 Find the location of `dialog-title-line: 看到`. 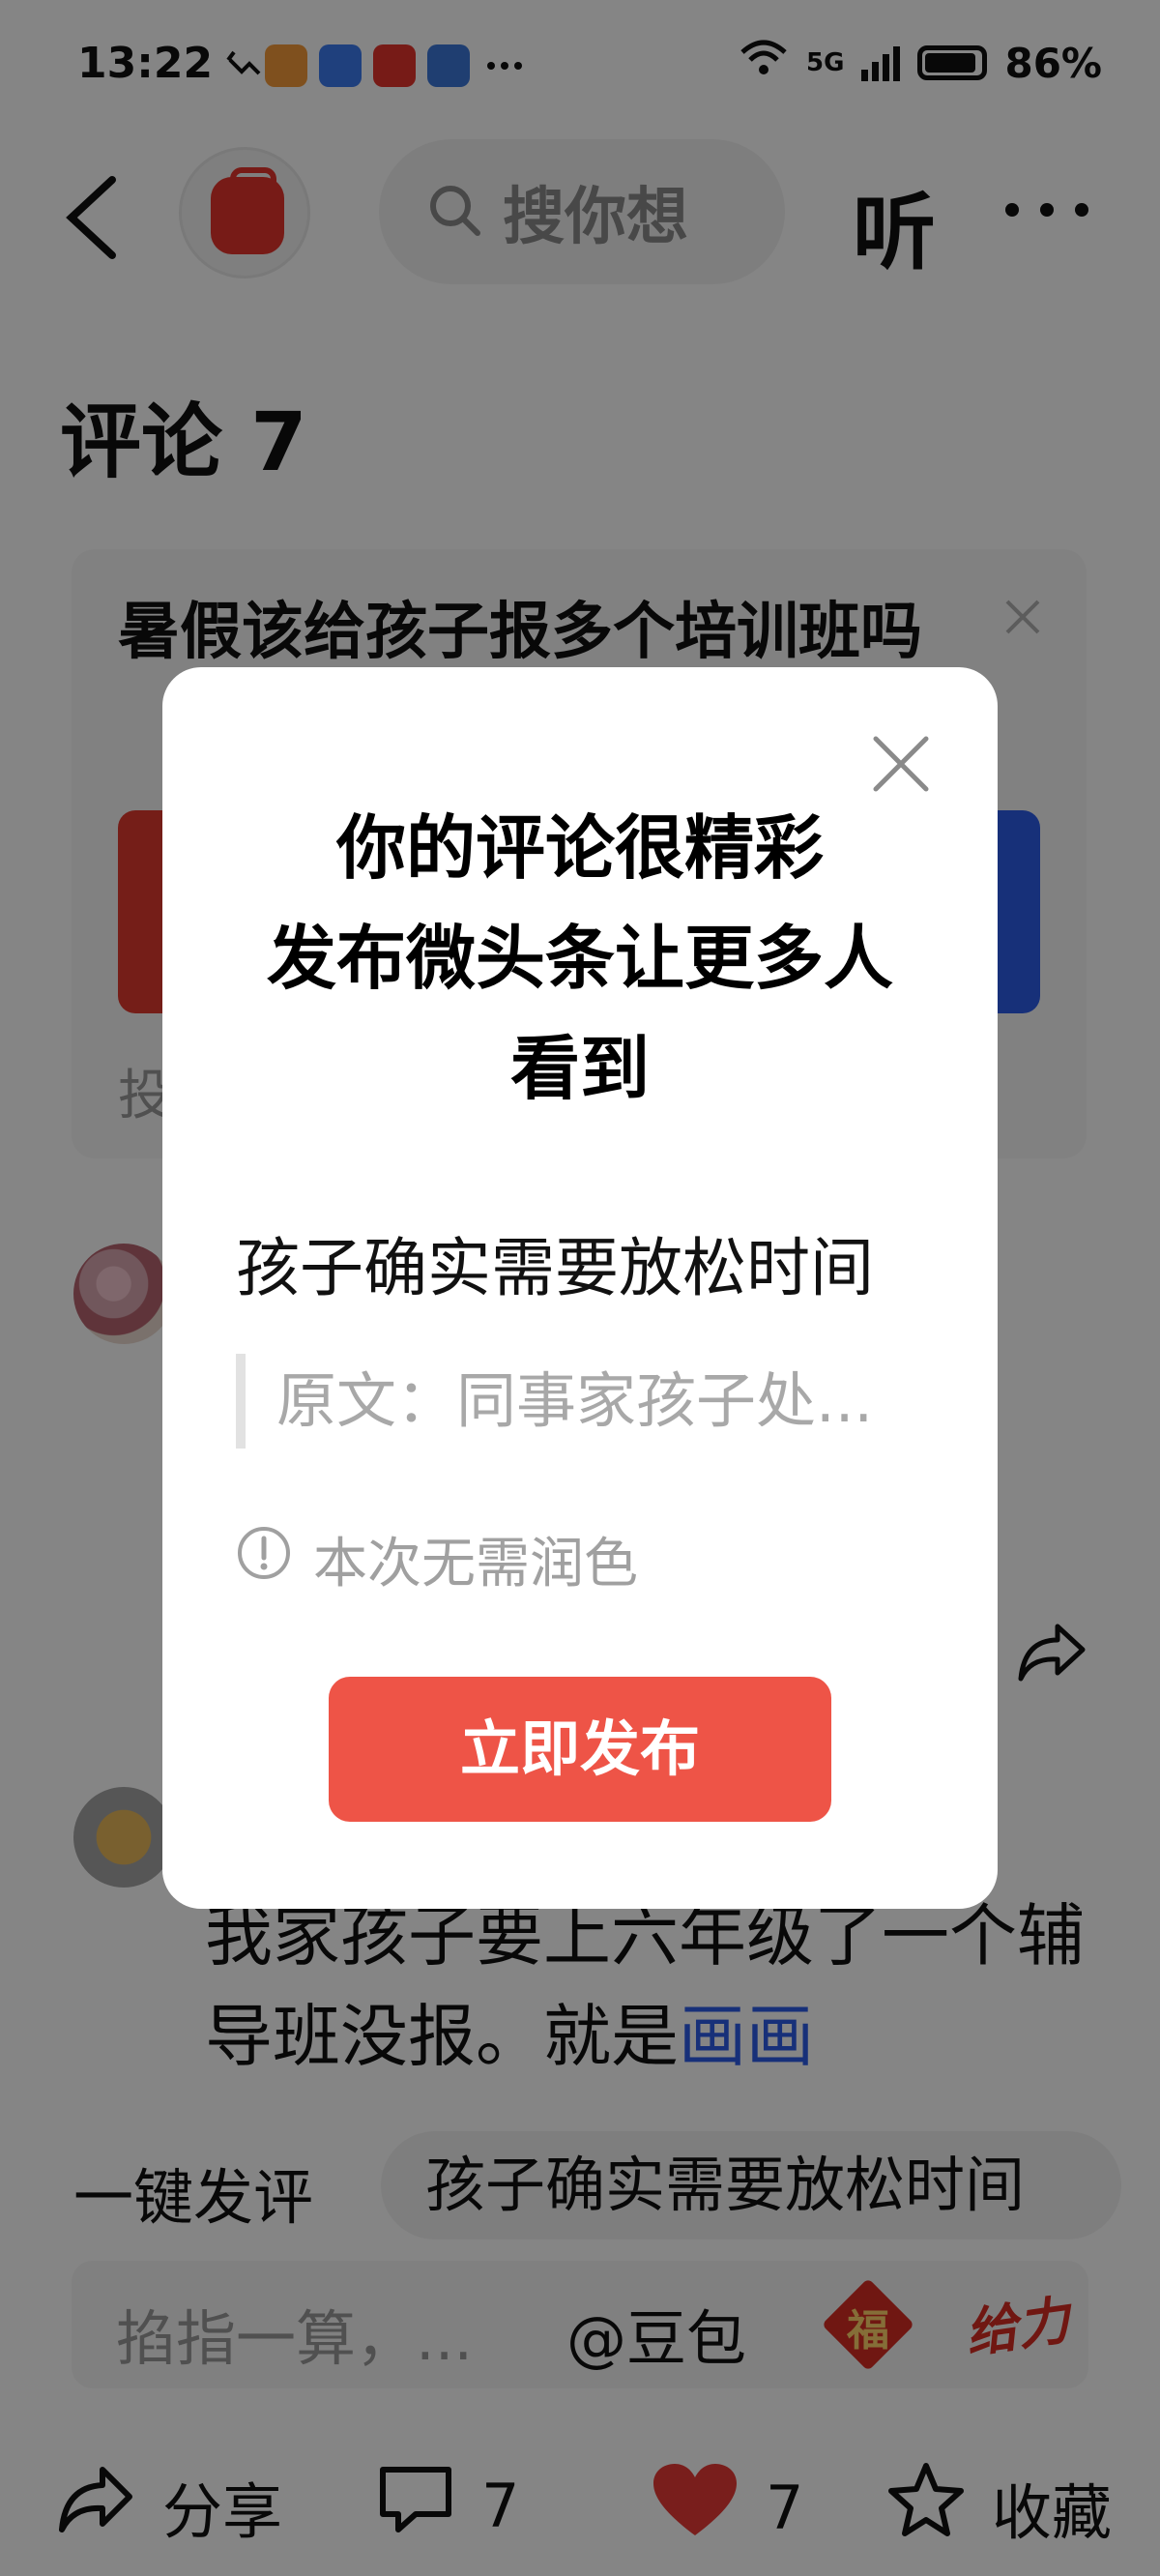

dialog-title-line: 看到 is located at coordinates (579, 1068).